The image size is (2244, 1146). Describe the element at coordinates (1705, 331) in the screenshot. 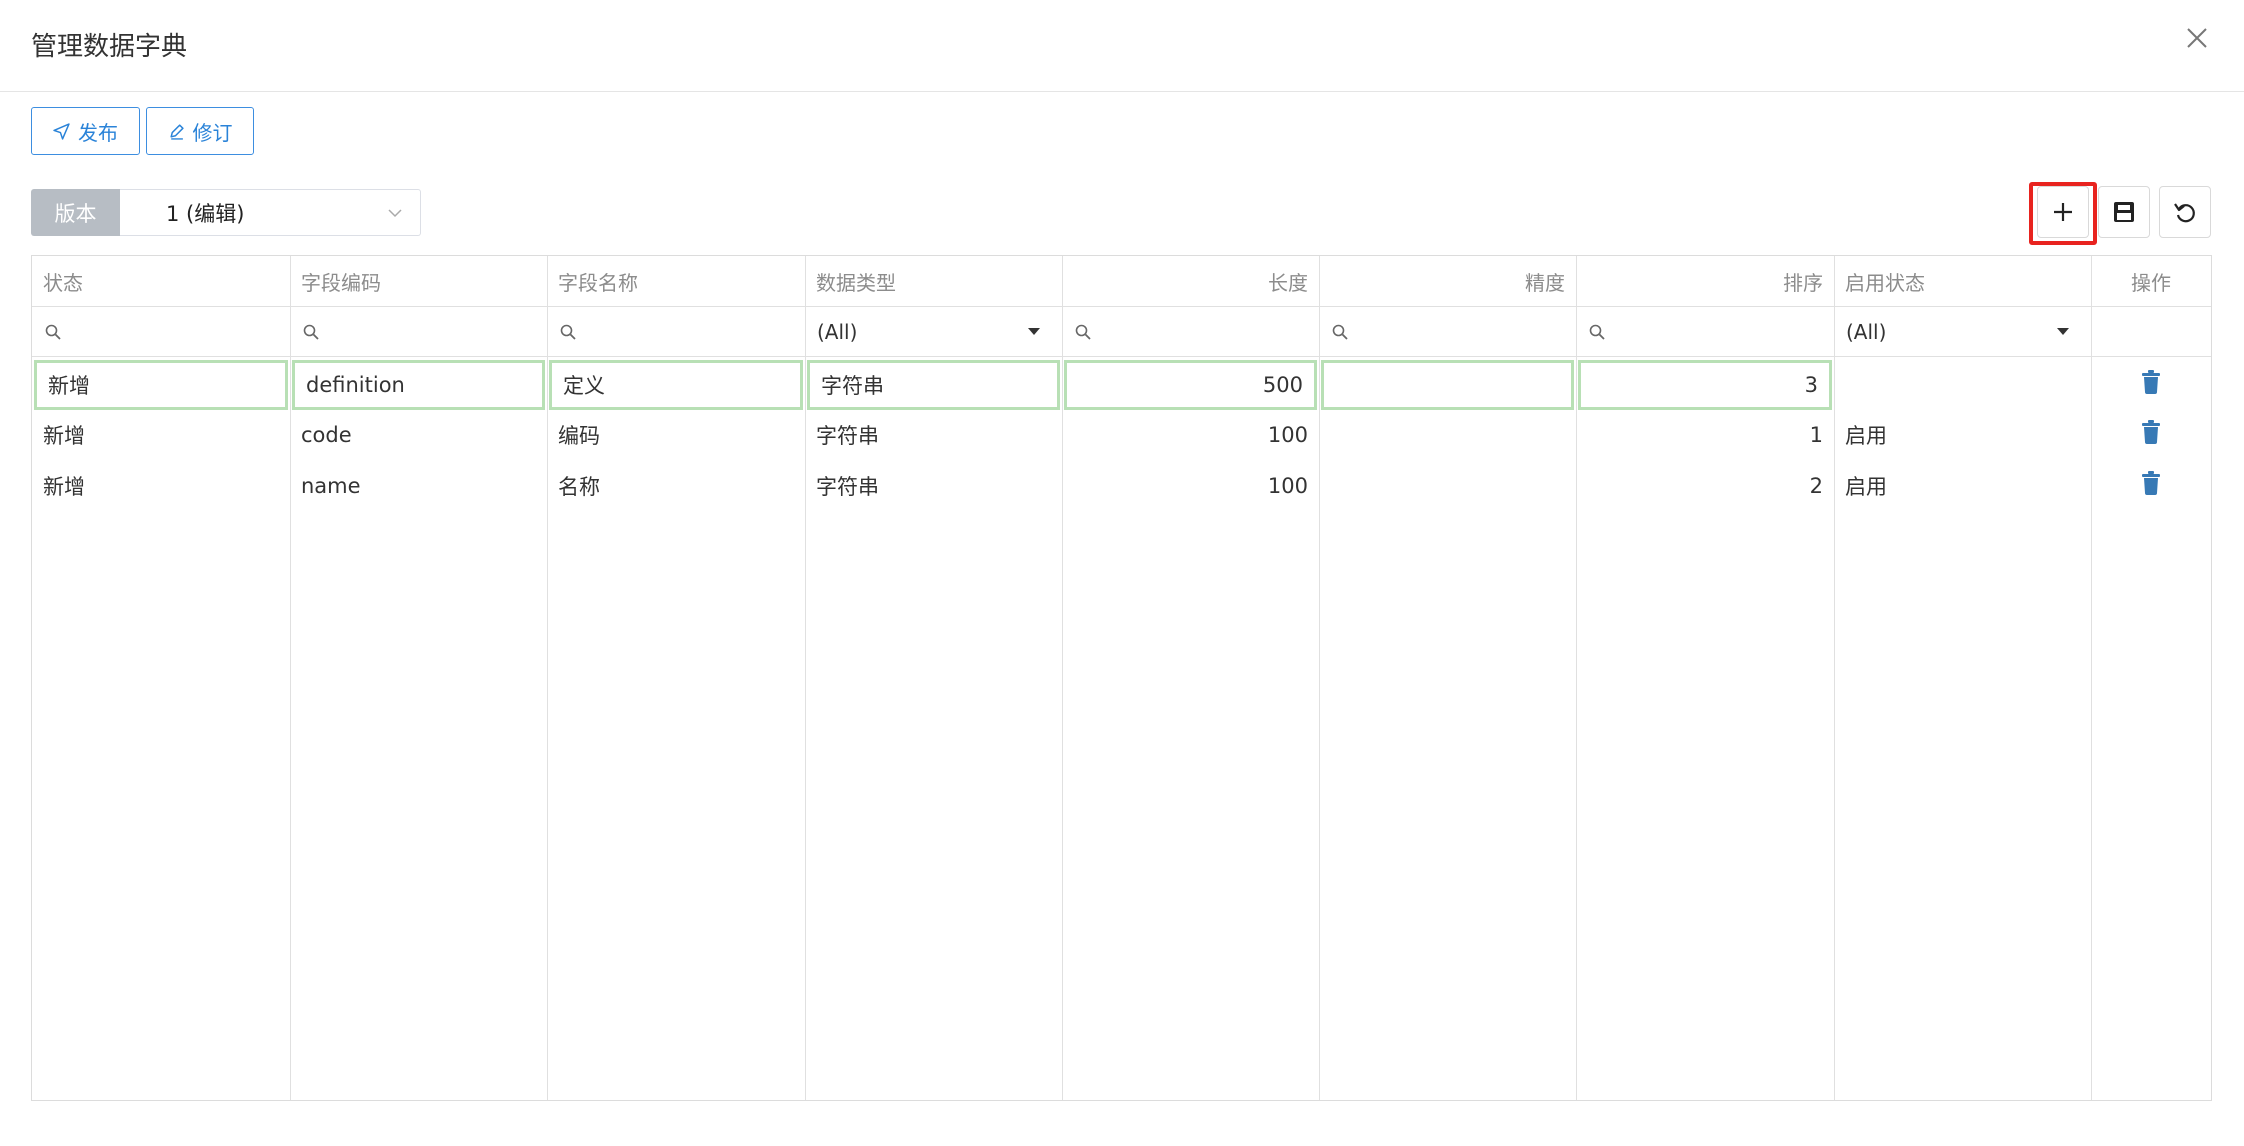

I see `filter-order` at that location.